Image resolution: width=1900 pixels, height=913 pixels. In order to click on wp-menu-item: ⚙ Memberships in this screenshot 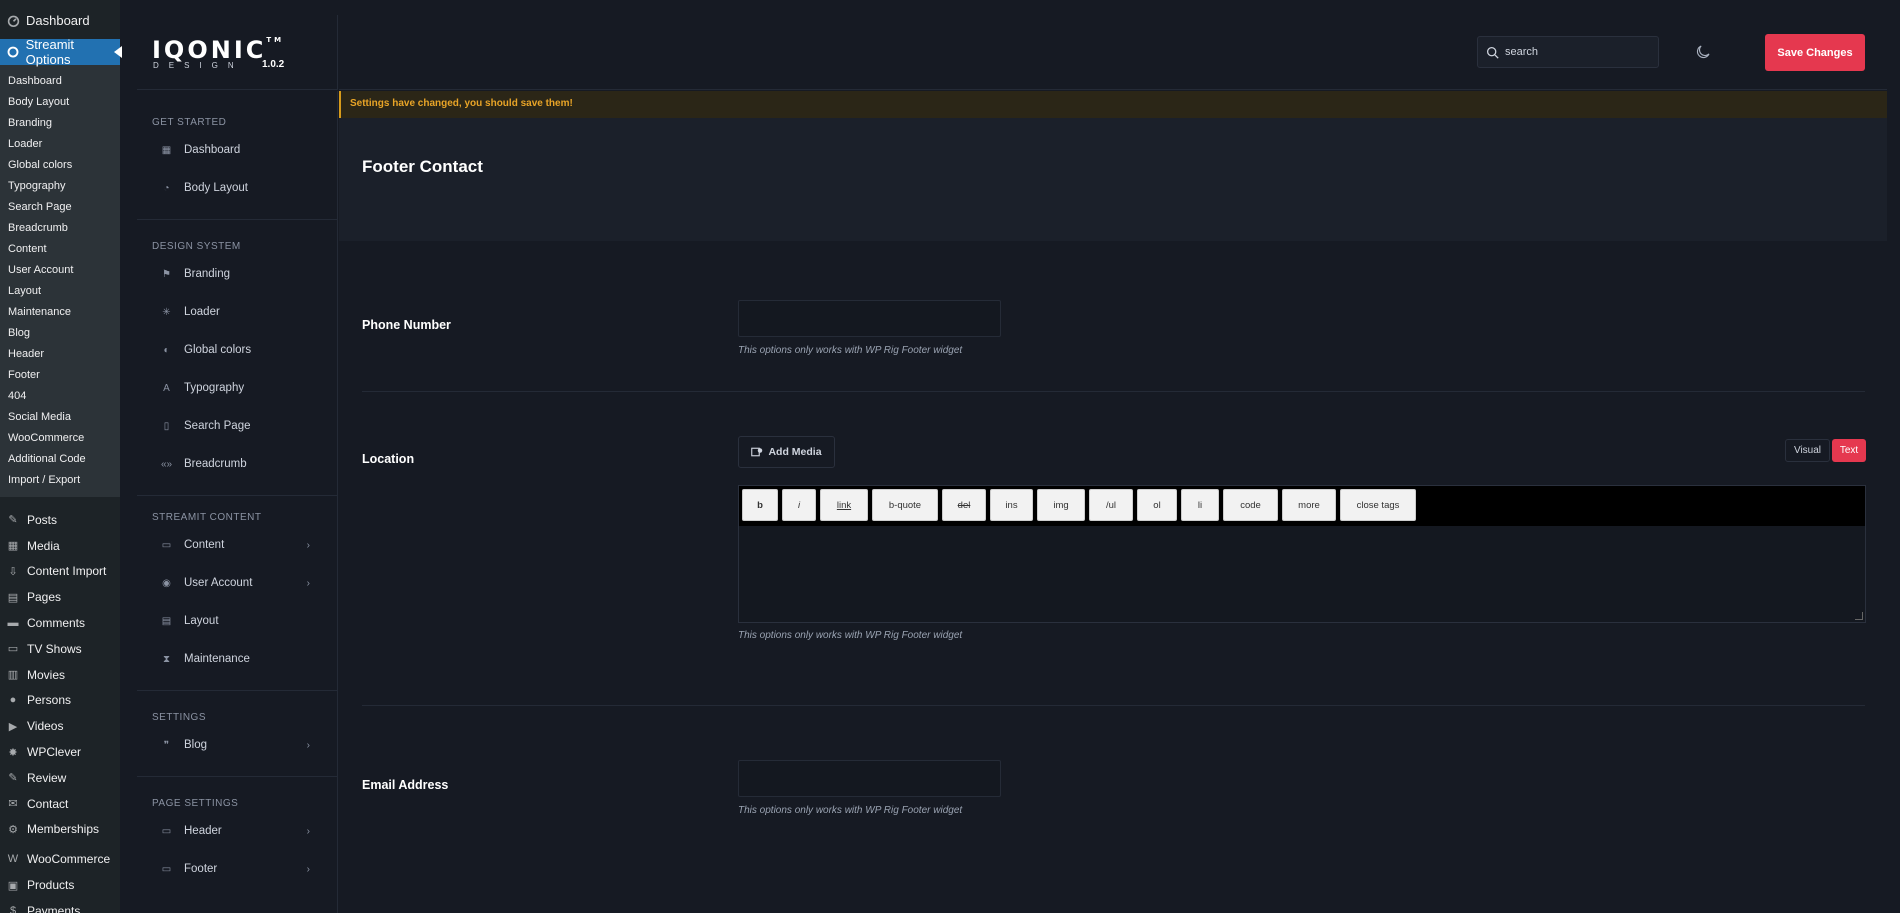, I will do `click(60, 830)`.